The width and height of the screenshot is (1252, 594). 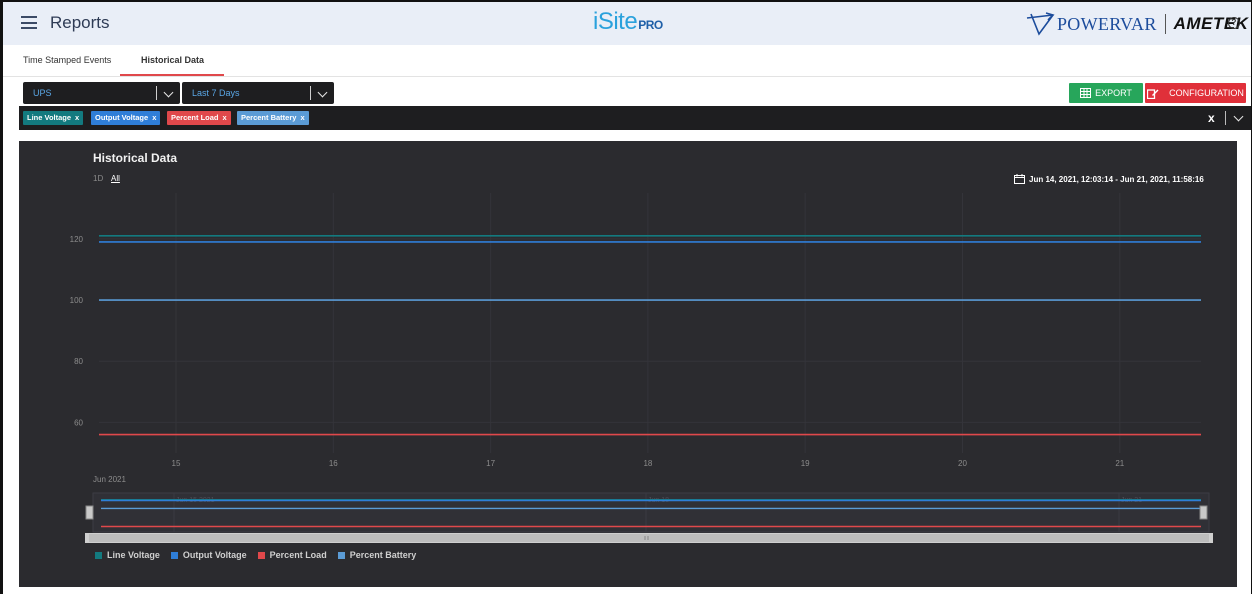 What do you see at coordinates (1234, 23) in the screenshot?
I see `help-icon: ?` at bounding box center [1234, 23].